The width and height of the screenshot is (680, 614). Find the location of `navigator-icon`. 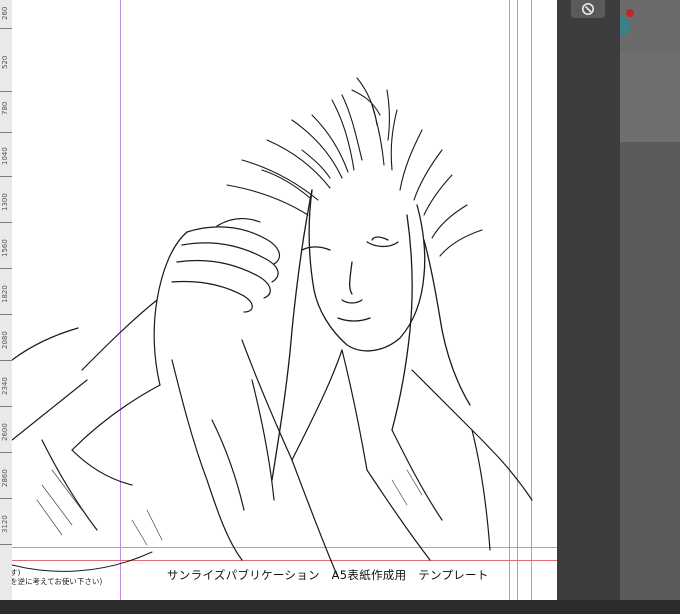

navigator-icon is located at coordinates (588, 9).